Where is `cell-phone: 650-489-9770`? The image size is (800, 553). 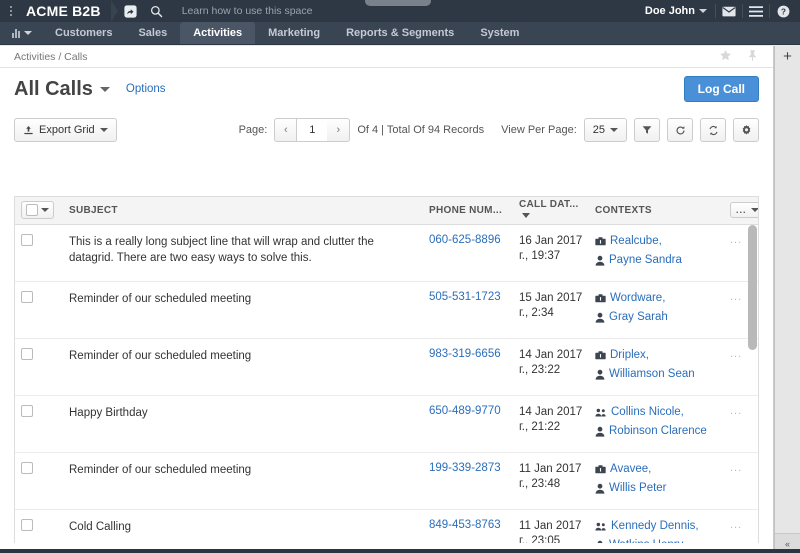
cell-phone: 650-489-9770 is located at coordinates (468, 424).